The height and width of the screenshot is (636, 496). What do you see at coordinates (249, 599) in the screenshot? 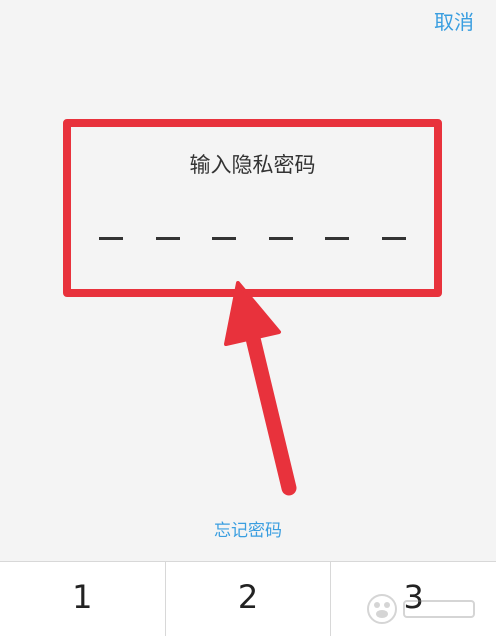
I see `key-2: 2` at bounding box center [249, 599].